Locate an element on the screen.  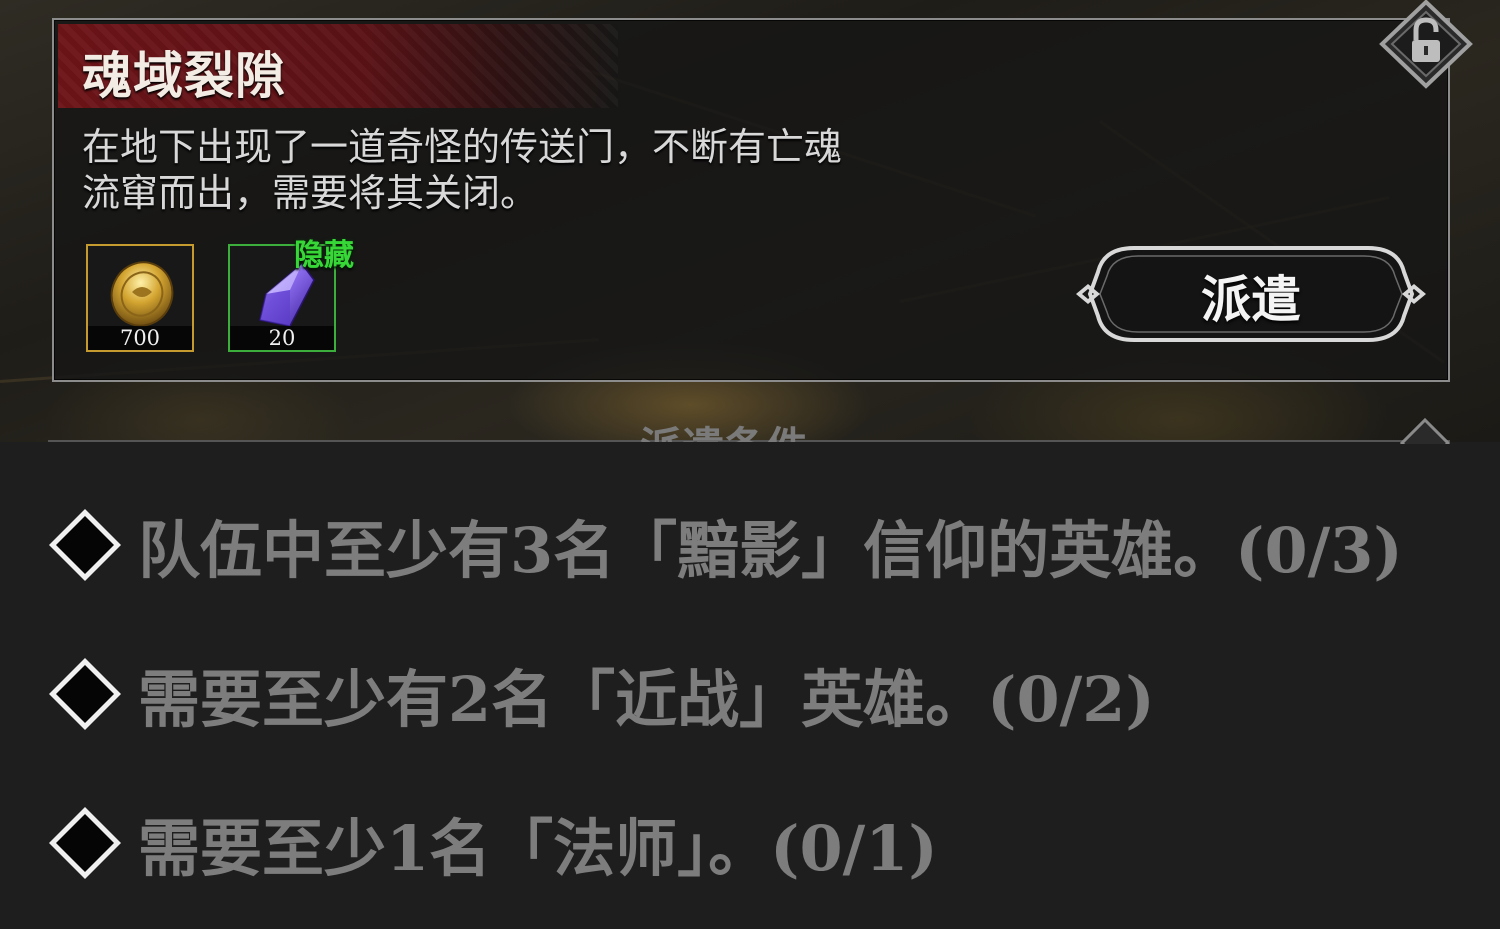
mission-title: 魂域裂隙 is located at coordinates (184, 75).